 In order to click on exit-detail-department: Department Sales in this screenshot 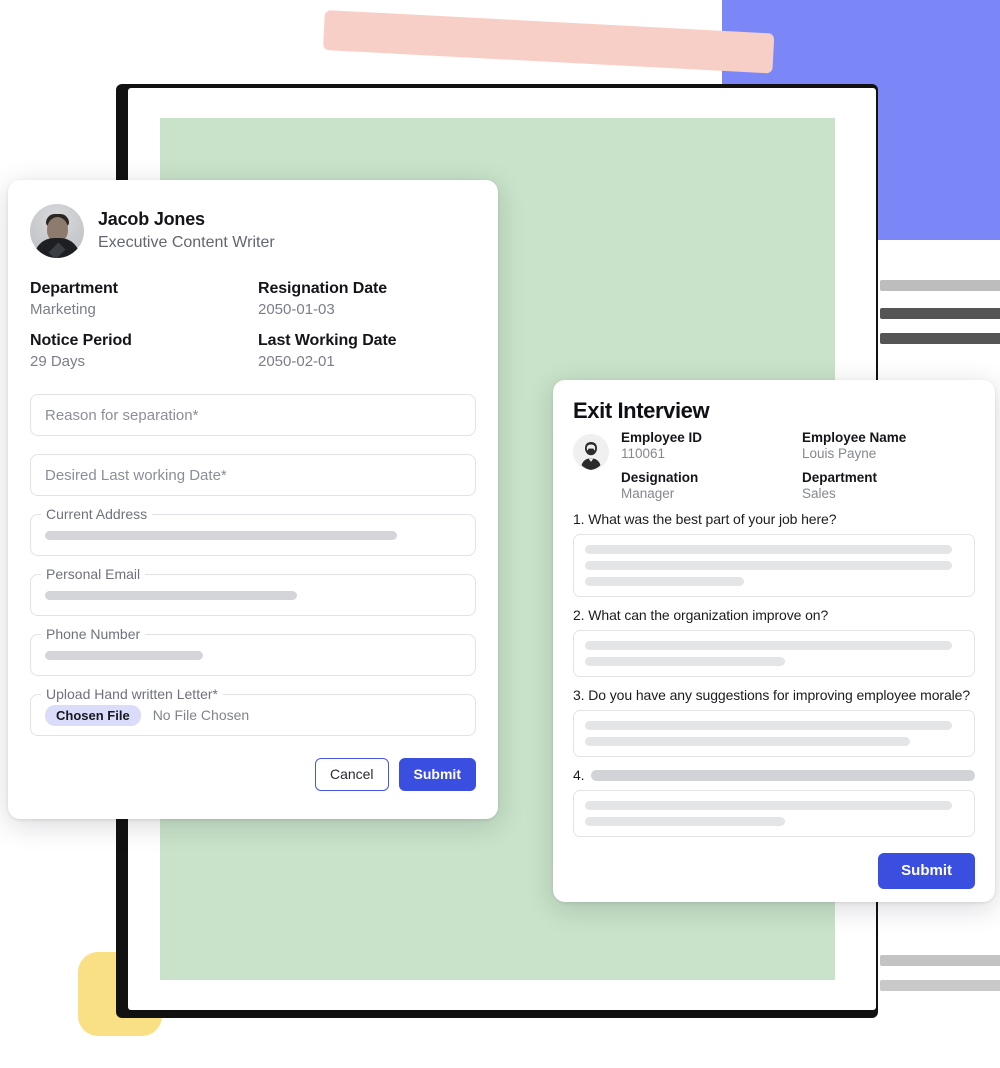, I will do `click(840, 485)`.